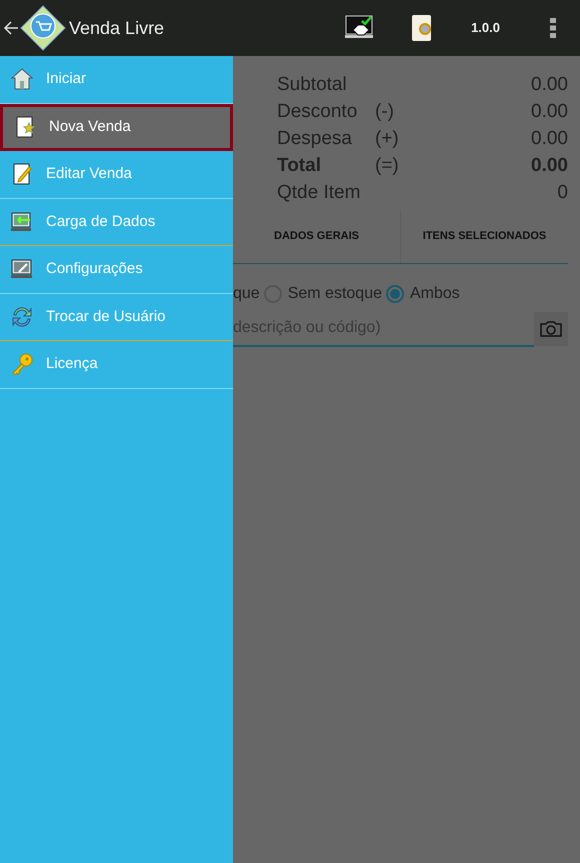  I want to click on radio-label: Ambos, so click(435, 294).